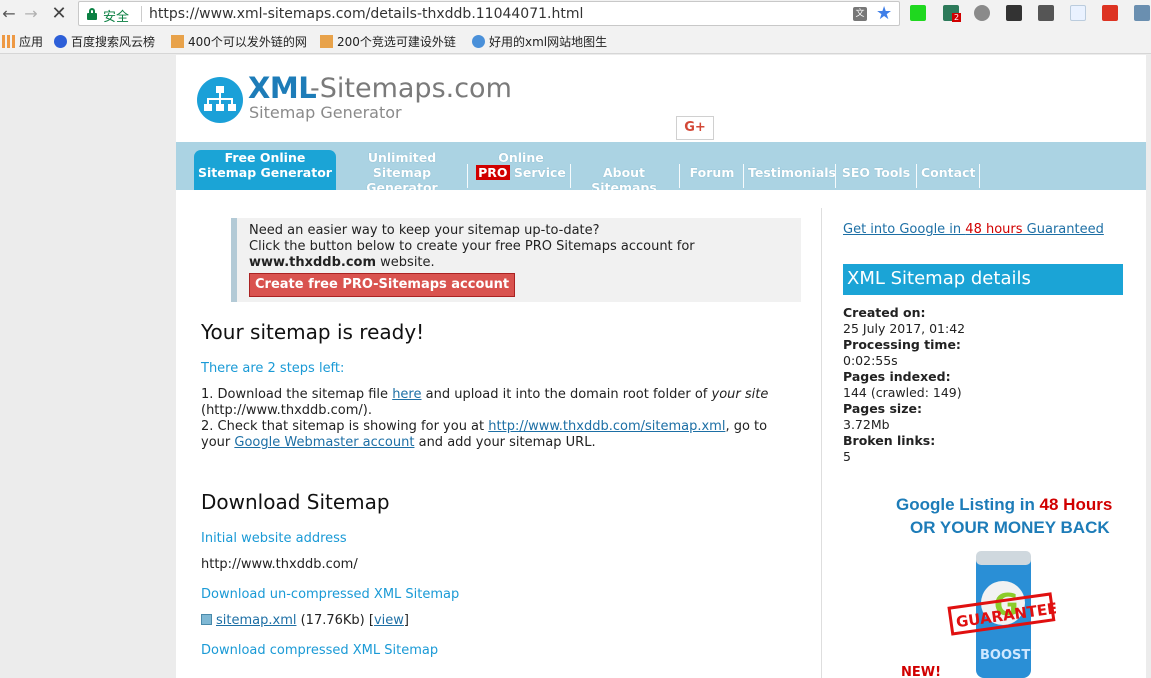 This screenshot has width=1151, height=678. I want to click on ad-new-label: NEW!, so click(921, 671).